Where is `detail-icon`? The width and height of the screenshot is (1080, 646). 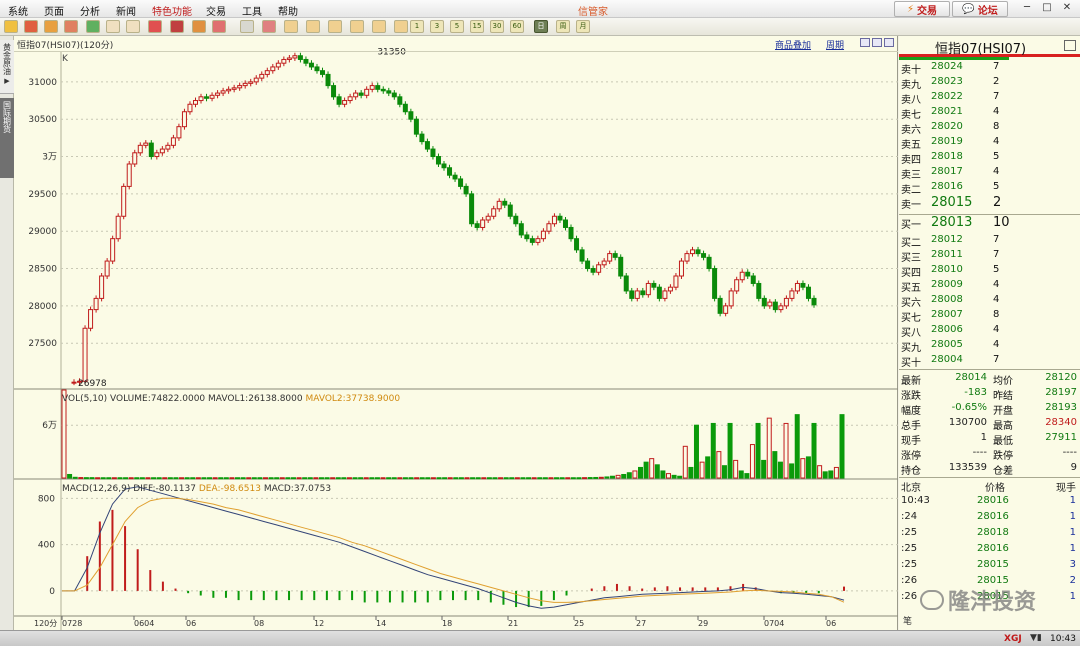
detail-icon is located at coordinates (379, 26).